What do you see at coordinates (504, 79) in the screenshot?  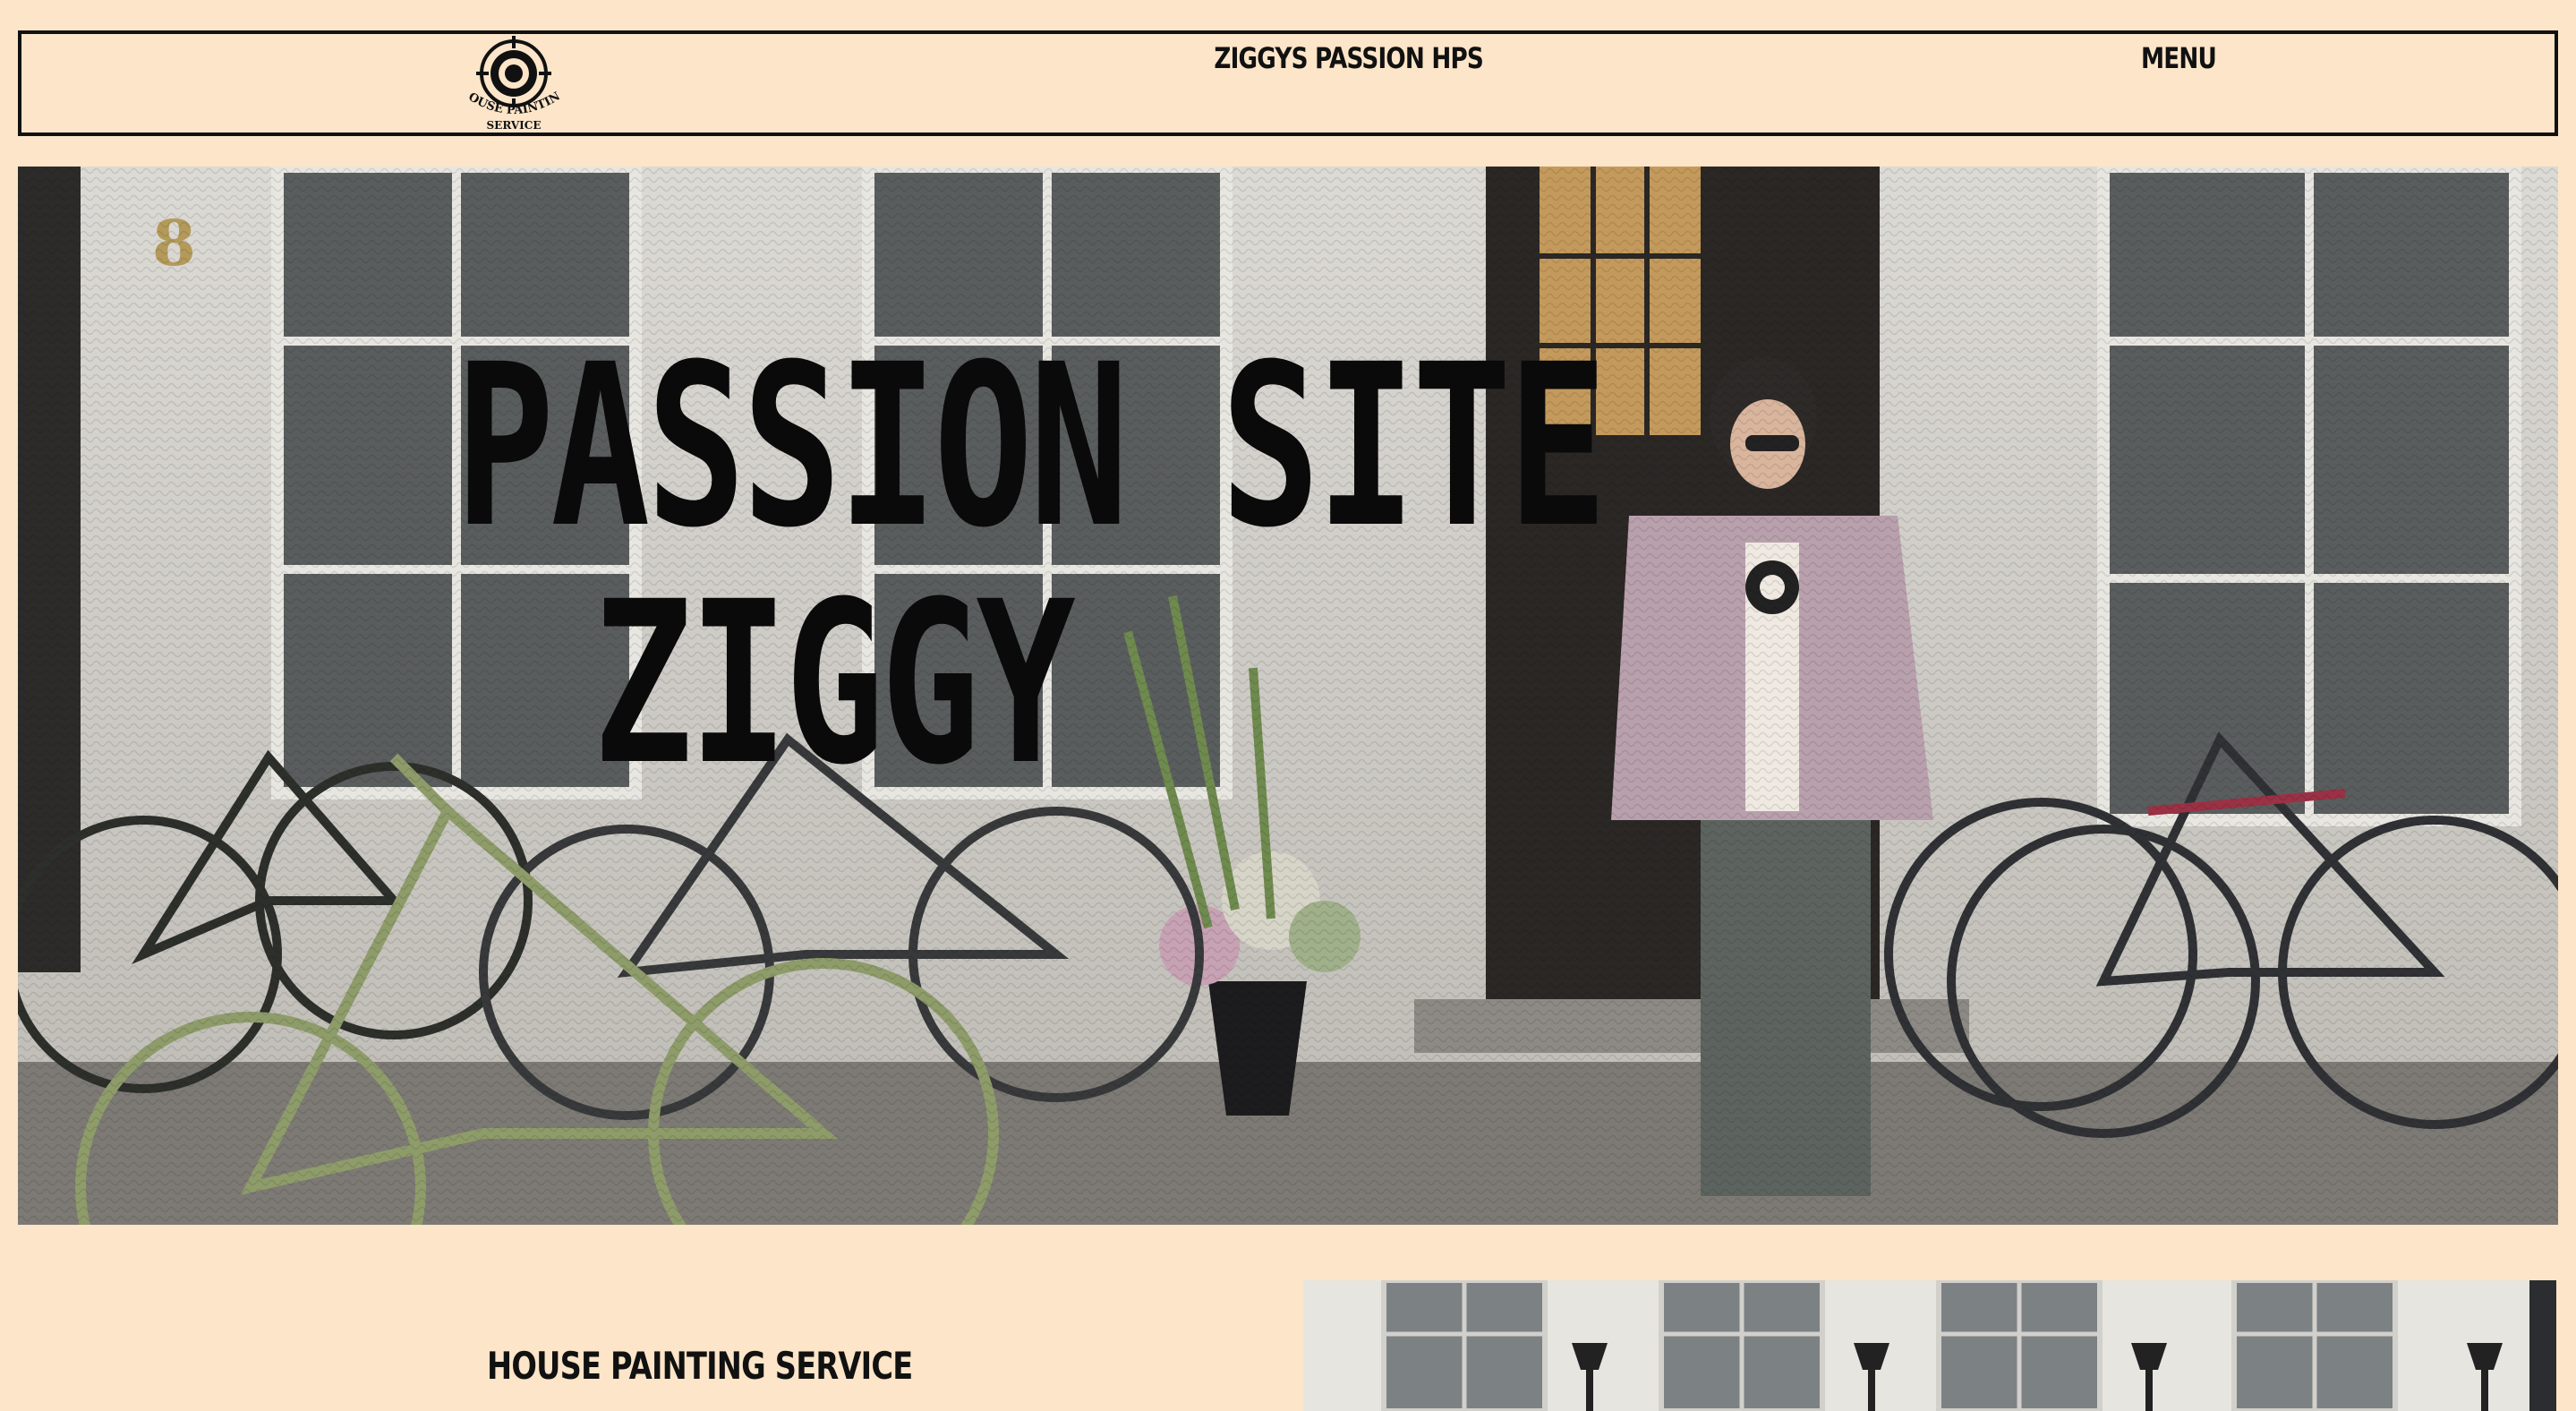 I see `target-icon: HOUSE PAINTING SERVICE` at bounding box center [504, 79].